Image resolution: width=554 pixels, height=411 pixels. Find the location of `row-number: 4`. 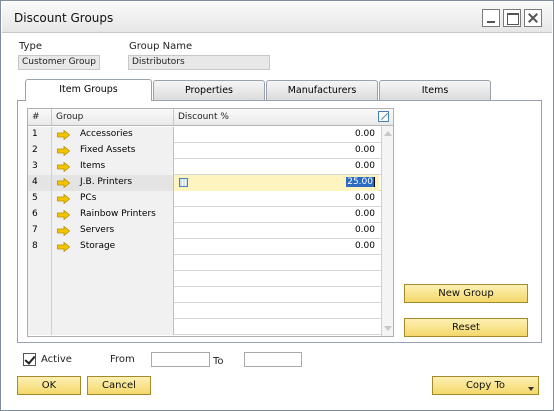

row-number: 4 is located at coordinates (40, 183).